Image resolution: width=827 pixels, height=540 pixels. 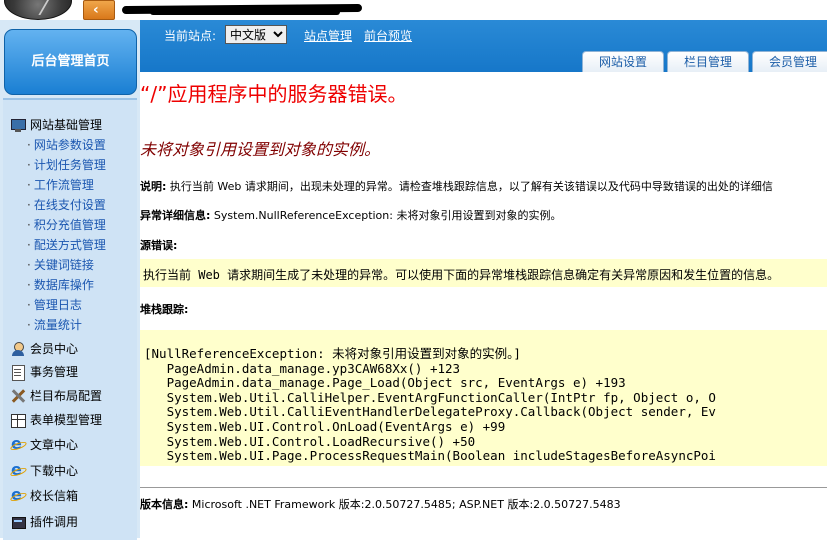 What do you see at coordinates (388, 35) in the screenshot?
I see `front-preview-link: 前台预览` at bounding box center [388, 35].